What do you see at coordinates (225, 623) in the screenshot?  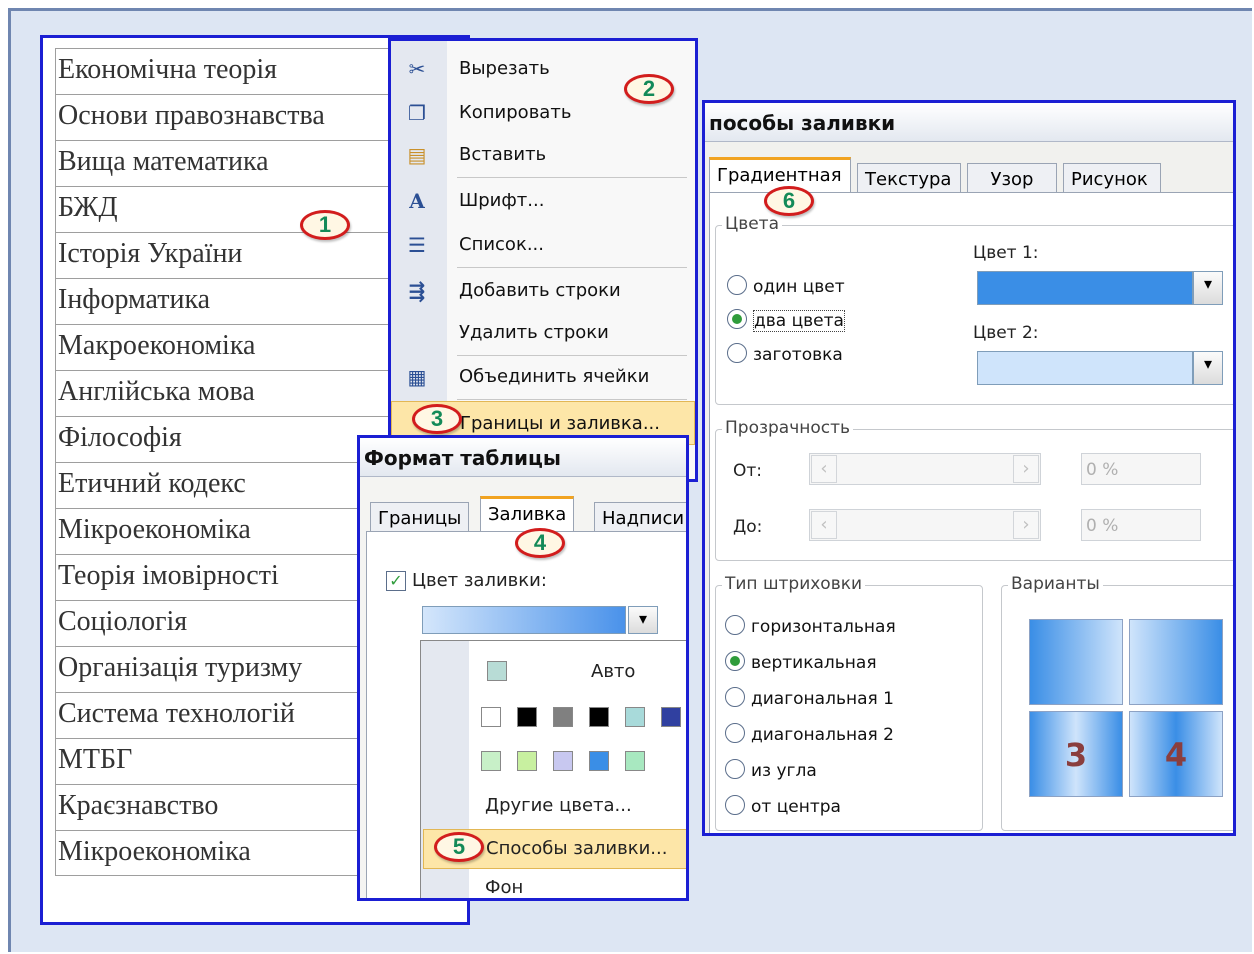 I see `table-row: Соціологія` at bounding box center [225, 623].